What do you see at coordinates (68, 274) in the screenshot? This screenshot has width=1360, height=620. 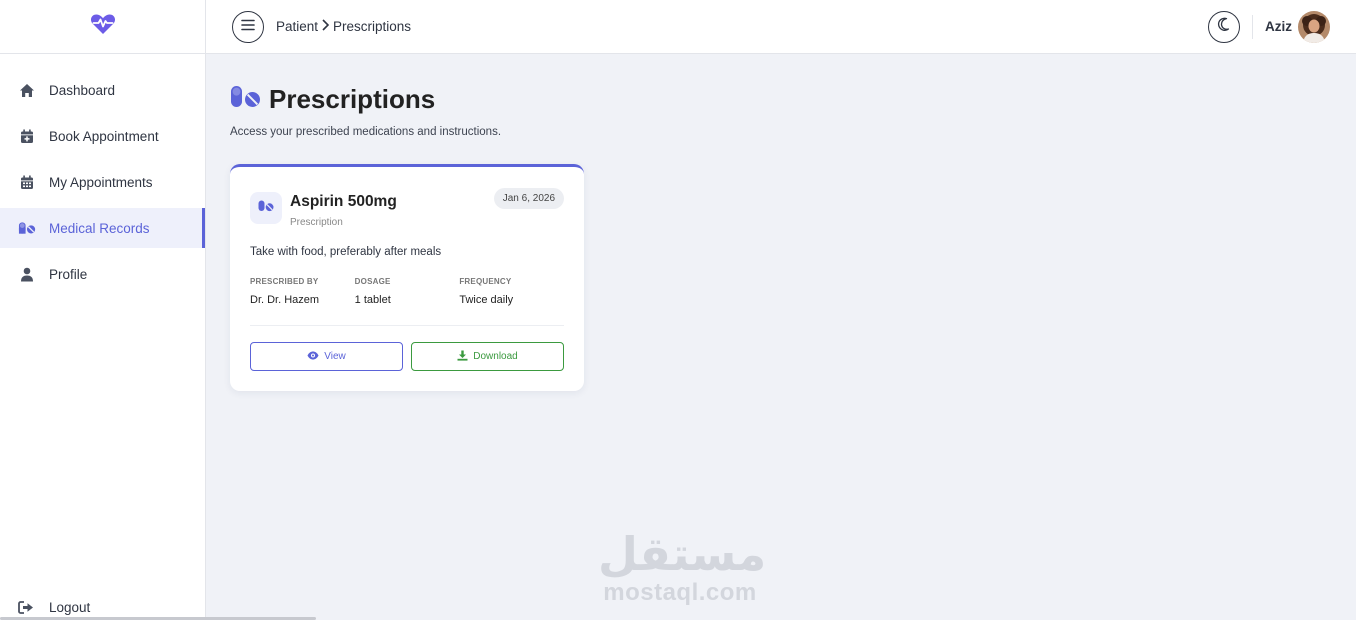 I see `sidebar-item-label: Profile` at bounding box center [68, 274].